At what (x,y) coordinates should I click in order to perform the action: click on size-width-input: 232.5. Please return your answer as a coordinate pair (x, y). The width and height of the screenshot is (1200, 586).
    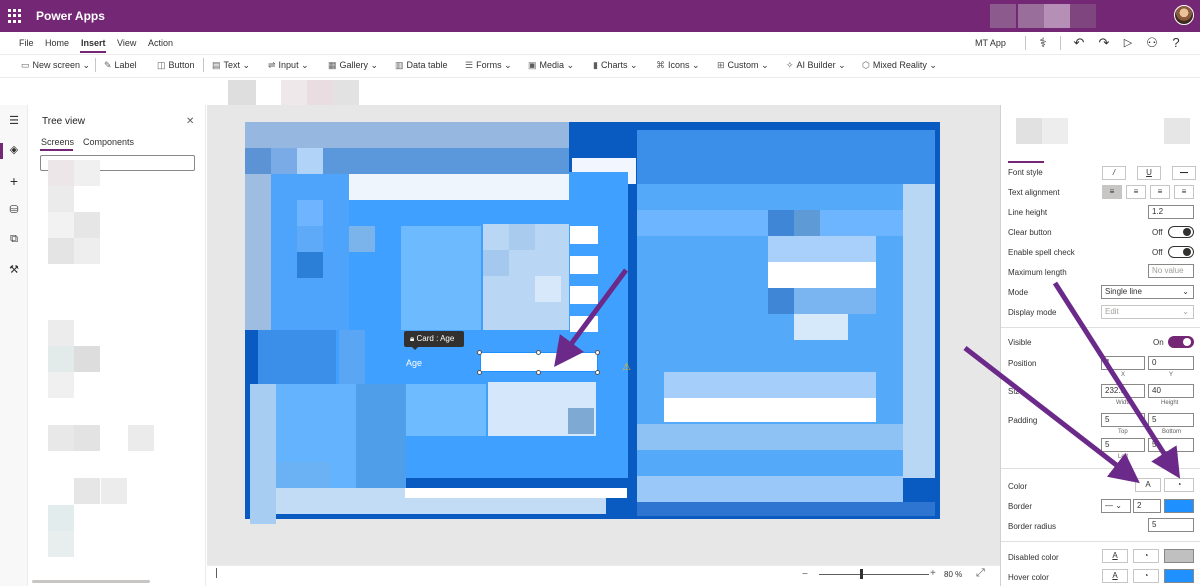
    Looking at the image, I should click on (1123, 391).